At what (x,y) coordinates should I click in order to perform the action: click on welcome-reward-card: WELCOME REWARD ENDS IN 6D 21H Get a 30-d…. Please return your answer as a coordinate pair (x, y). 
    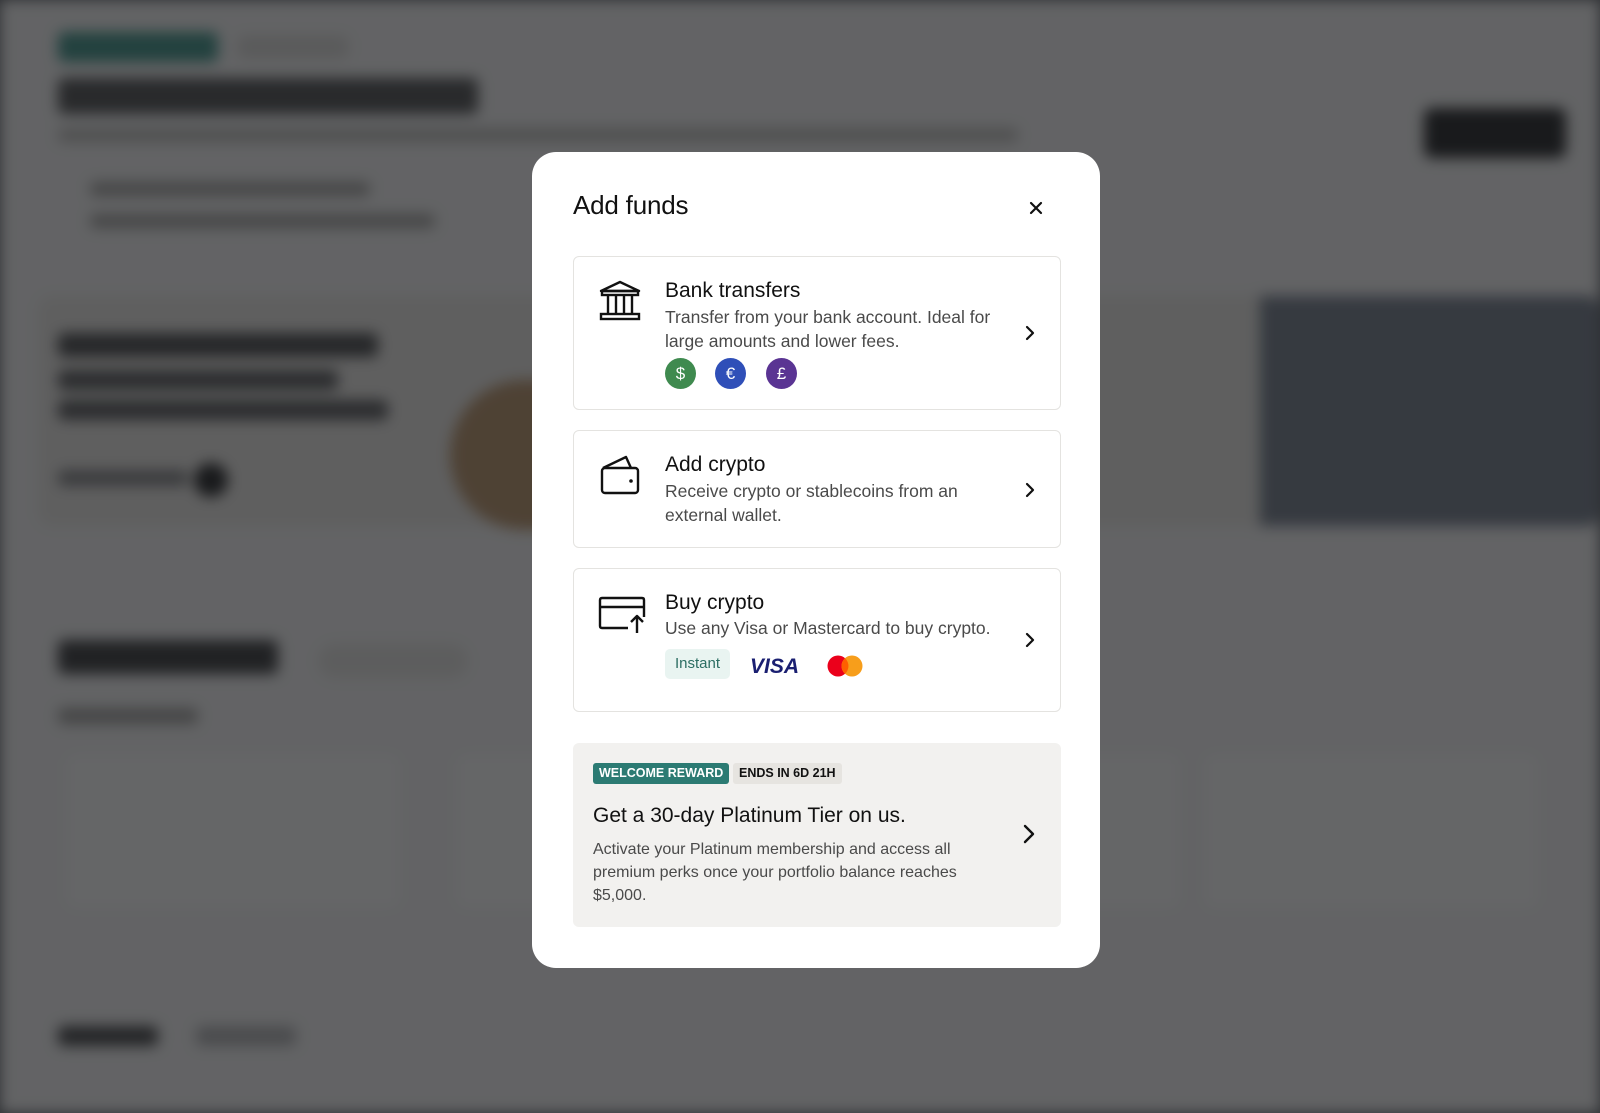
    Looking at the image, I should click on (817, 835).